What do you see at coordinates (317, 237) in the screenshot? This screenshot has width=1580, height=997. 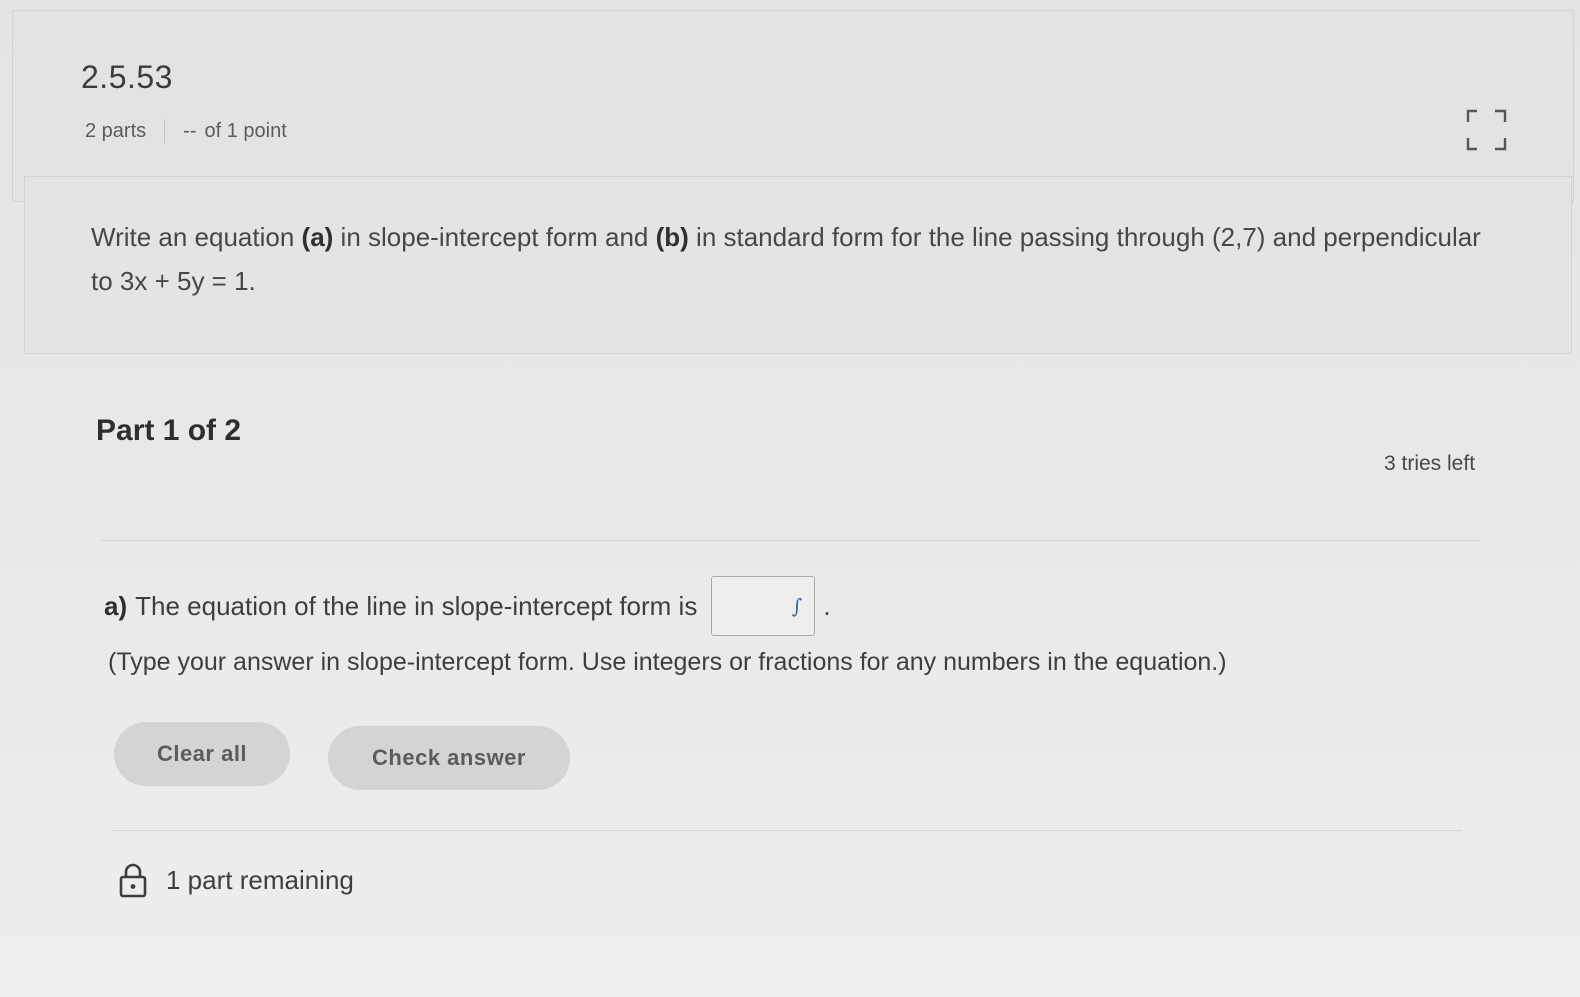 I see `part-a-label: (a)` at bounding box center [317, 237].